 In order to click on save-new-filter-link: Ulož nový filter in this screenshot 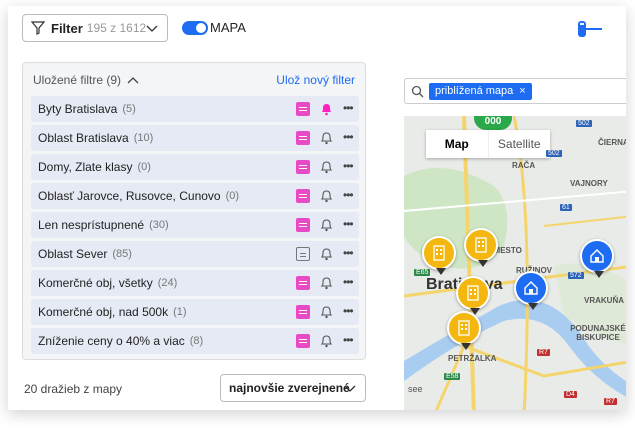, I will do `click(315, 80)`.